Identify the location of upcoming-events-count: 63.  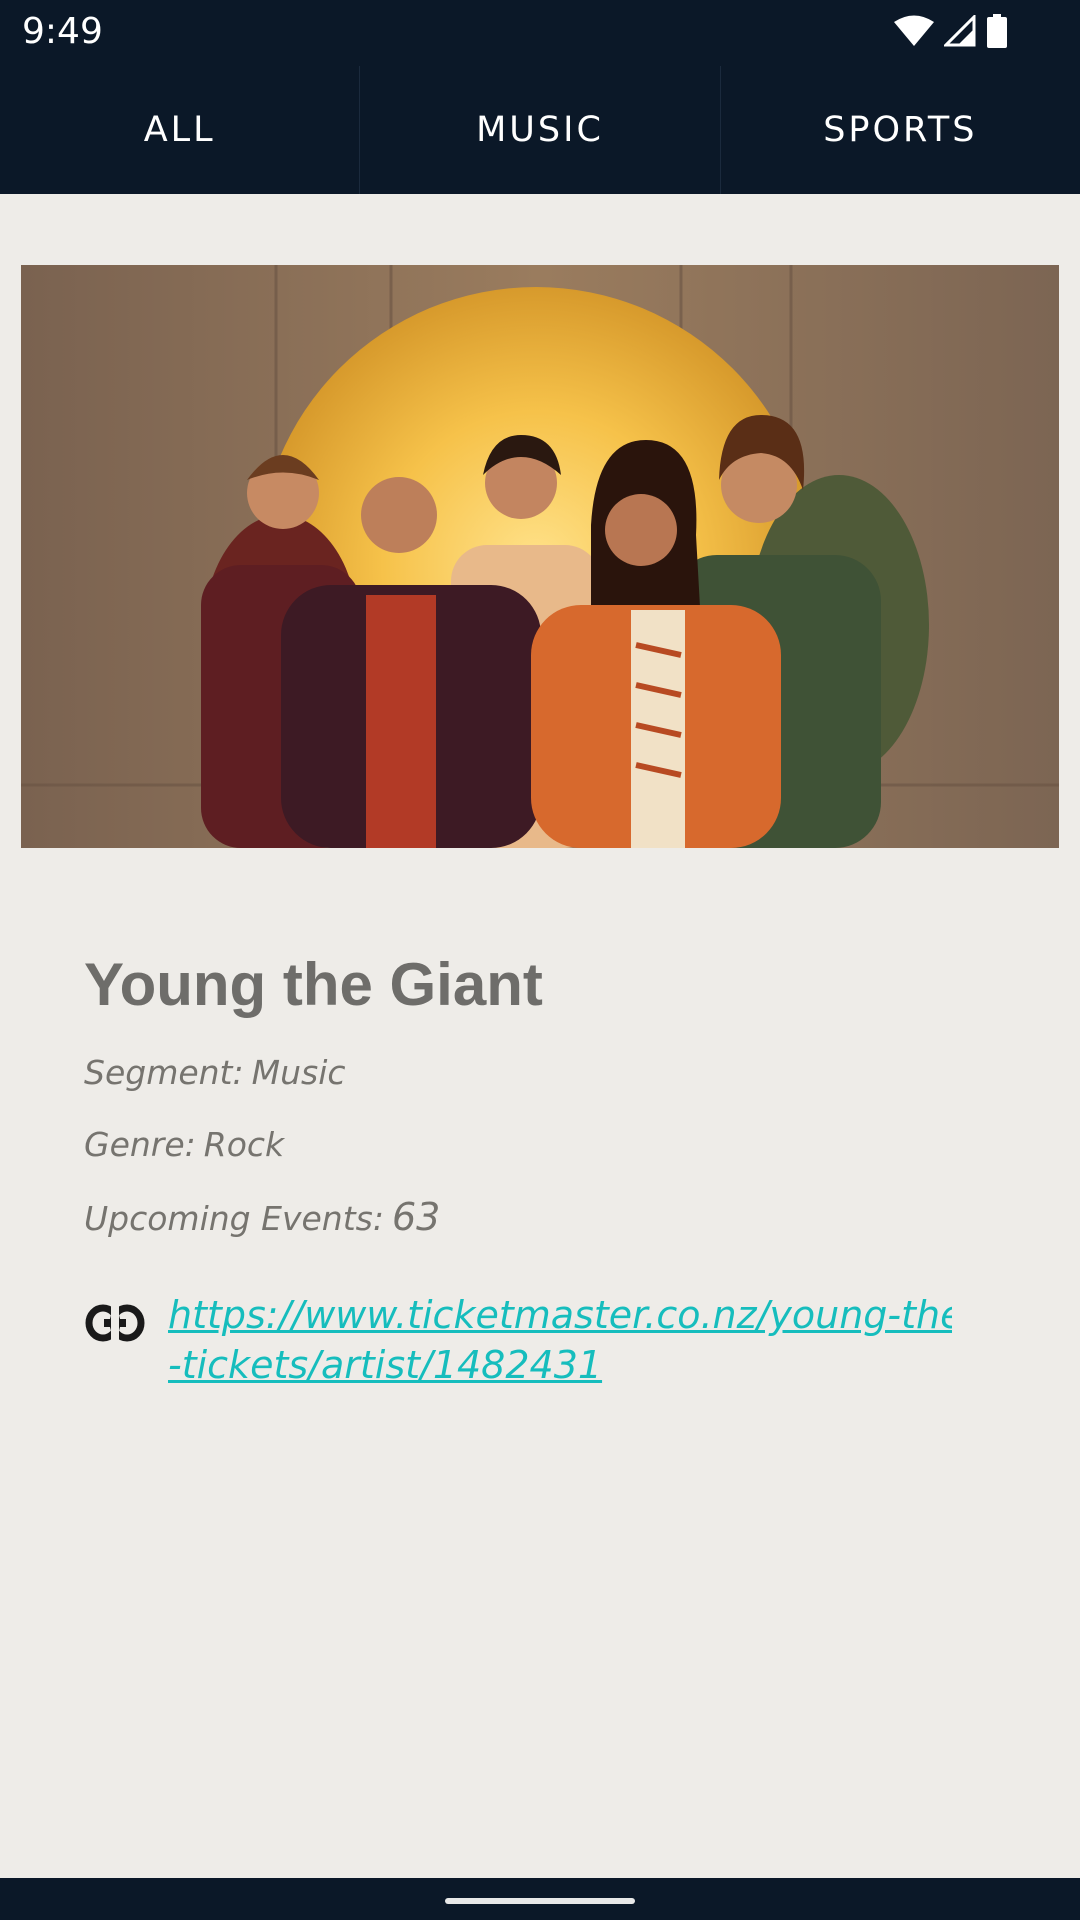
(416, 1217).